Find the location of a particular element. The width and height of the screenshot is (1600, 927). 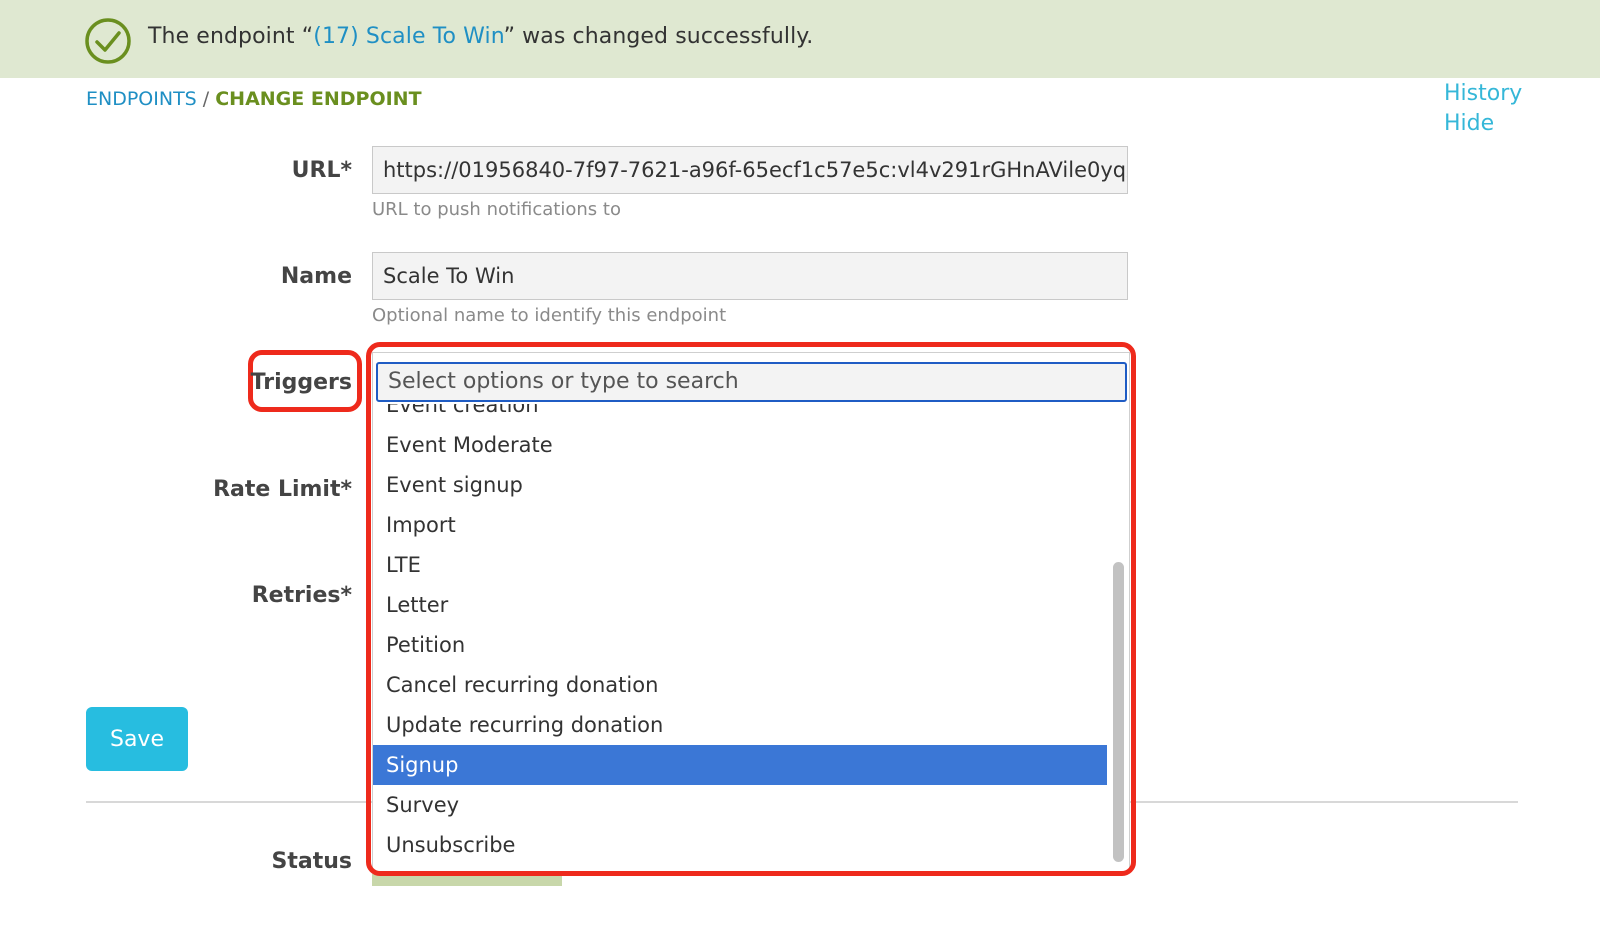

success-message-suffix: ” was changed successfully. is located at coordinates (658, 36).